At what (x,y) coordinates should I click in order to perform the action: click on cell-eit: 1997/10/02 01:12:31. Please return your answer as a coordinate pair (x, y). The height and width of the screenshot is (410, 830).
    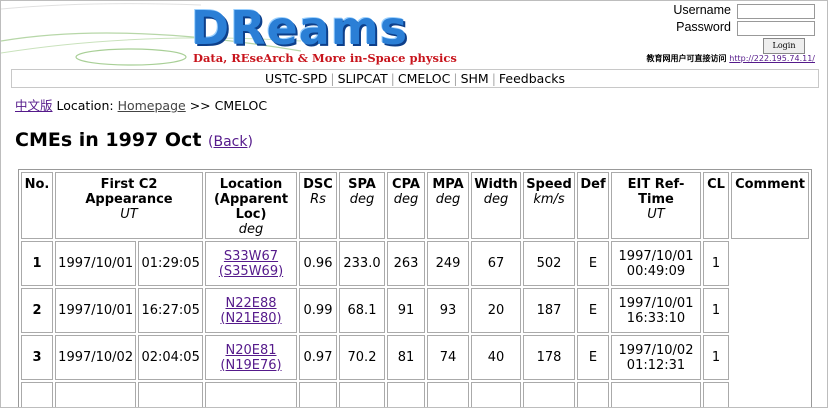
    Looking at the image, I should click on (656, 357).